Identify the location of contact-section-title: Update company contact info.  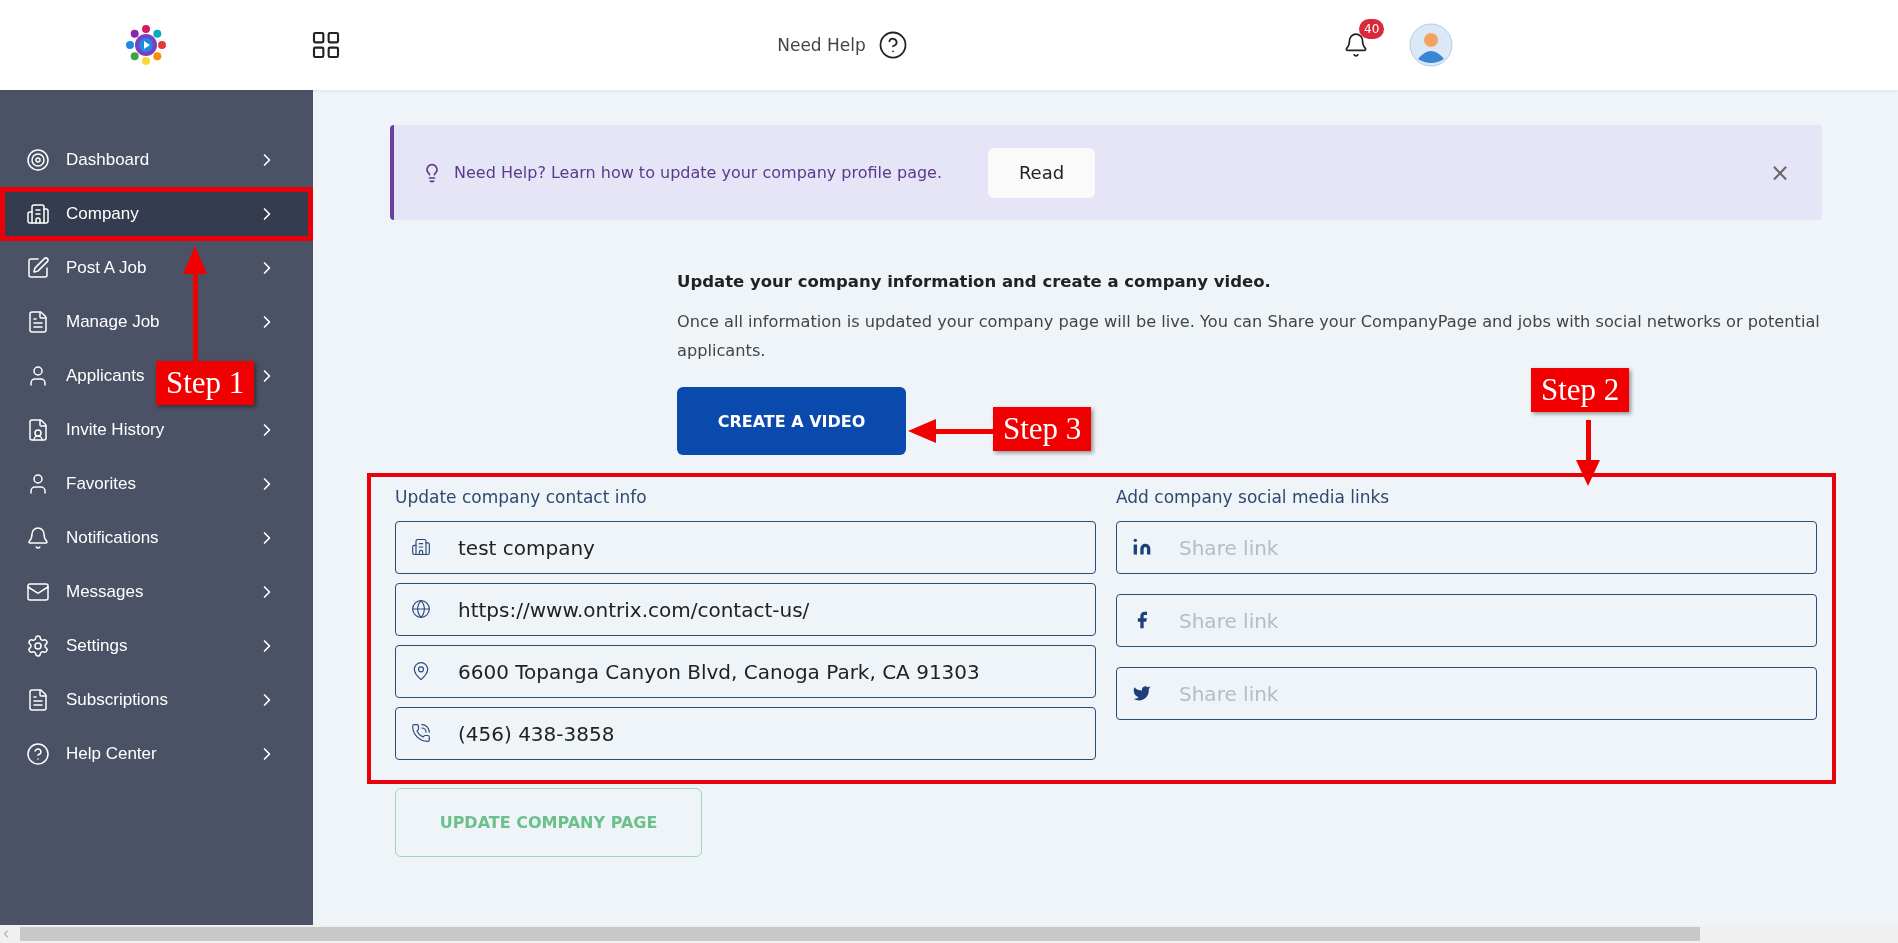
(521, 497).